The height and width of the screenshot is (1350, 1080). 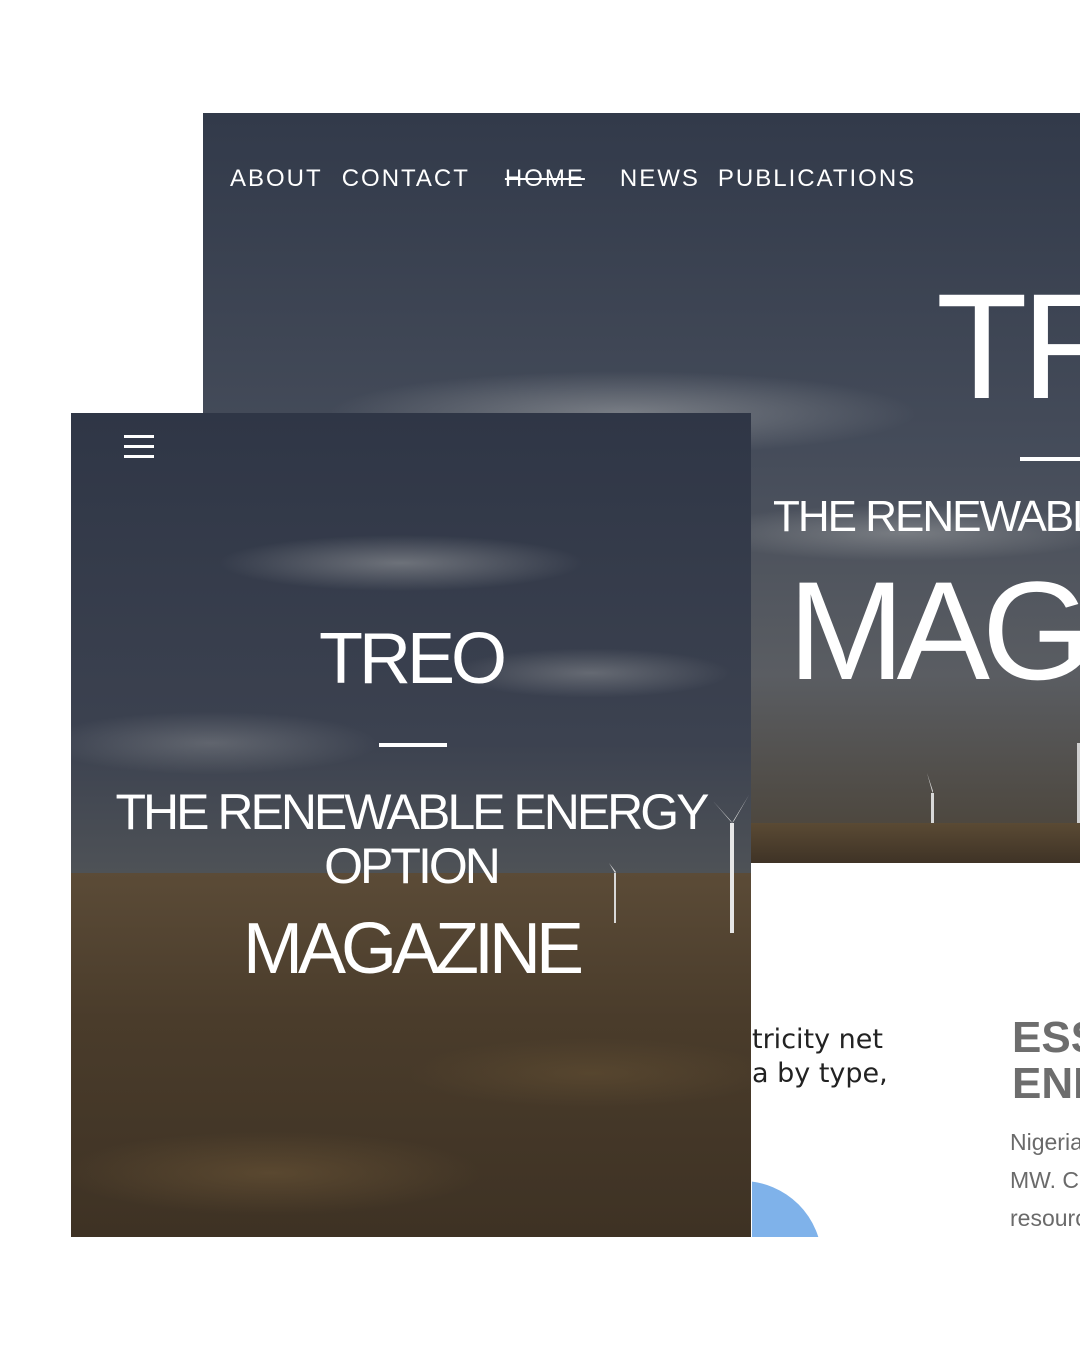 What do you see at coordinates (1046, 1037) in the screenshot?
I see `section-heading-line-1: ESS` at bounding box center [1046, 1037].